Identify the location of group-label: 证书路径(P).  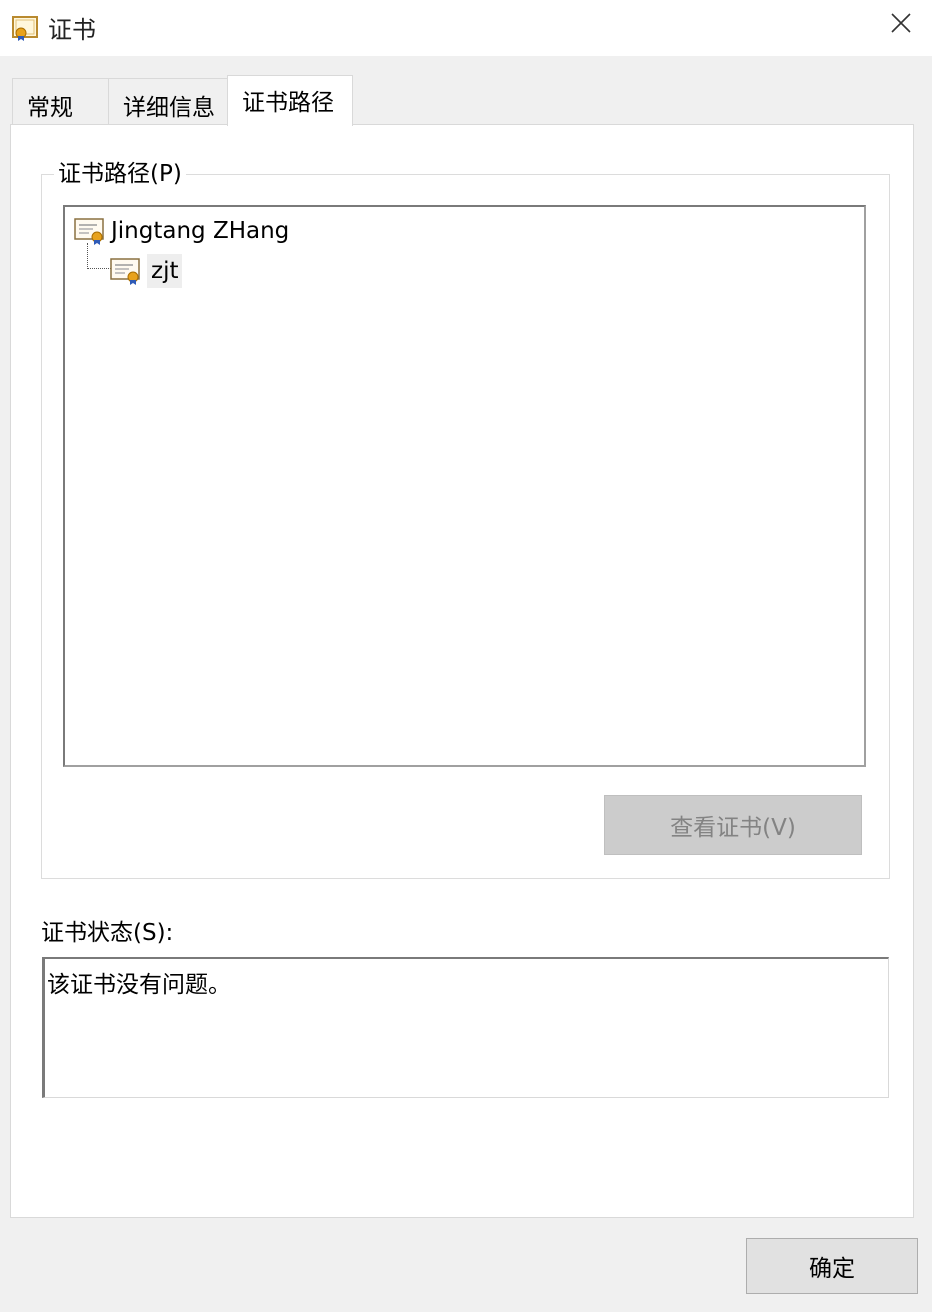
(120, 174).